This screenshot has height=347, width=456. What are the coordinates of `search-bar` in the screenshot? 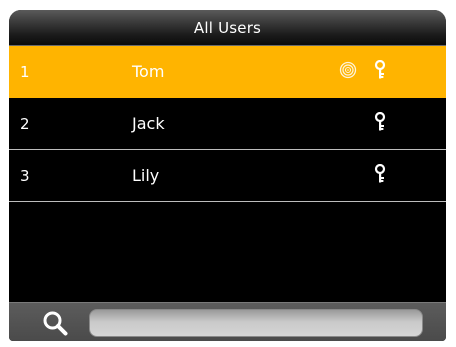 It's located at (227, 321).